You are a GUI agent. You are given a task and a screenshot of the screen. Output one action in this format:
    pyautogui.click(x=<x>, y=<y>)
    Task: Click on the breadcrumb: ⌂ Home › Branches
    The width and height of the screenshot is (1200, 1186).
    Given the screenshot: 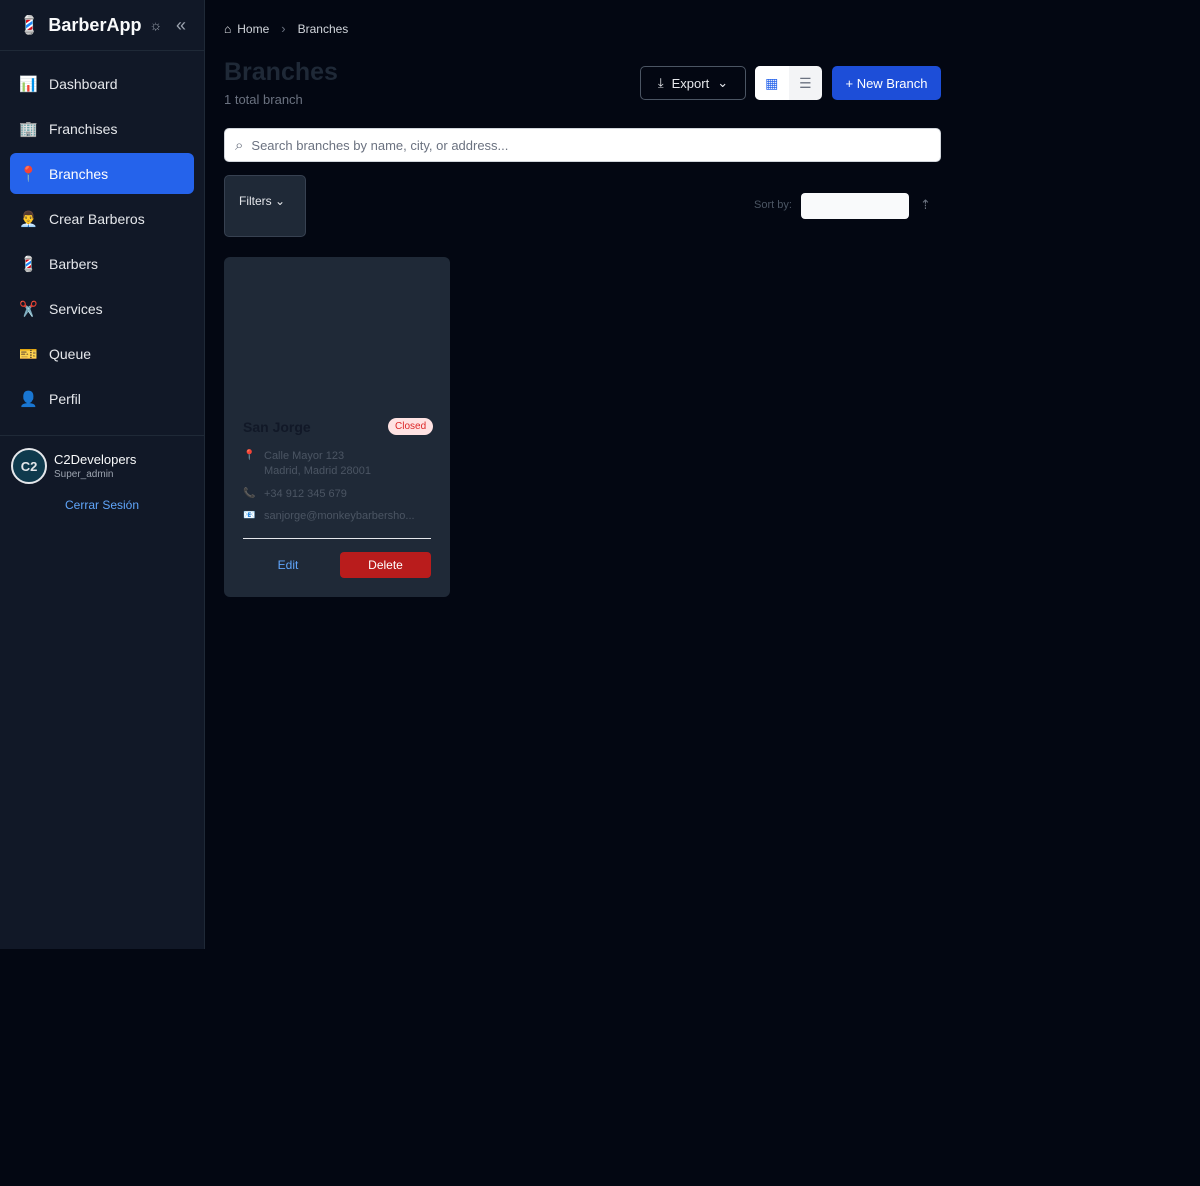 What is the action you would take?
    pyautogui.click(x=286, y=28)
    